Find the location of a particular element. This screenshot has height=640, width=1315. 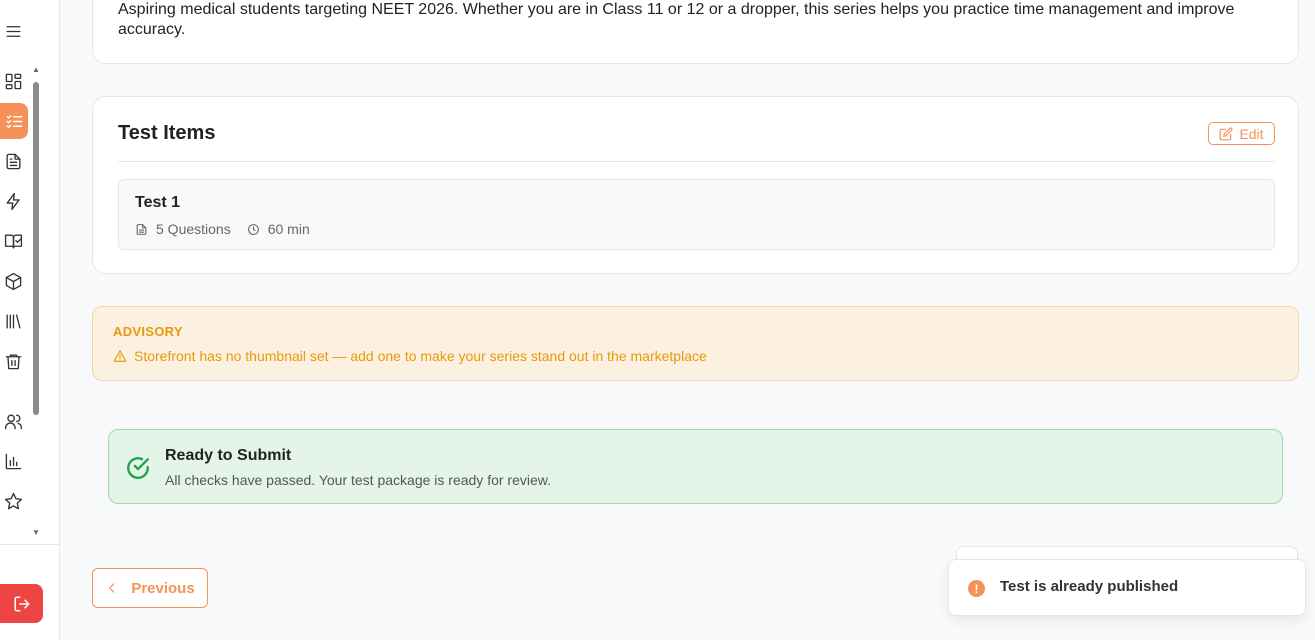

users-icon is located at coordinates (13, 421).